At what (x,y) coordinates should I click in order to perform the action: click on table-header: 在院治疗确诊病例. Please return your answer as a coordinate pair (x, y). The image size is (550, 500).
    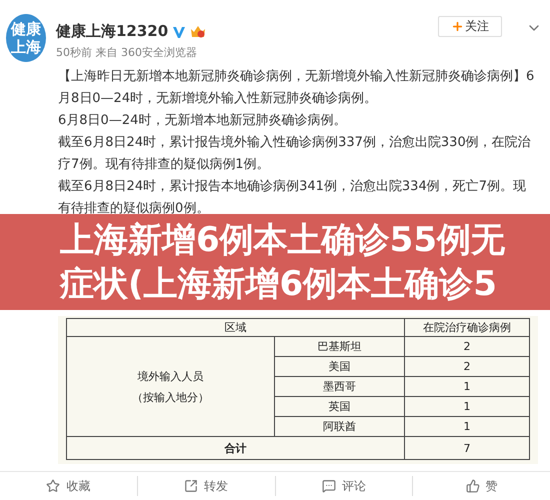
    Looking at the image, I should click on (467, 327).